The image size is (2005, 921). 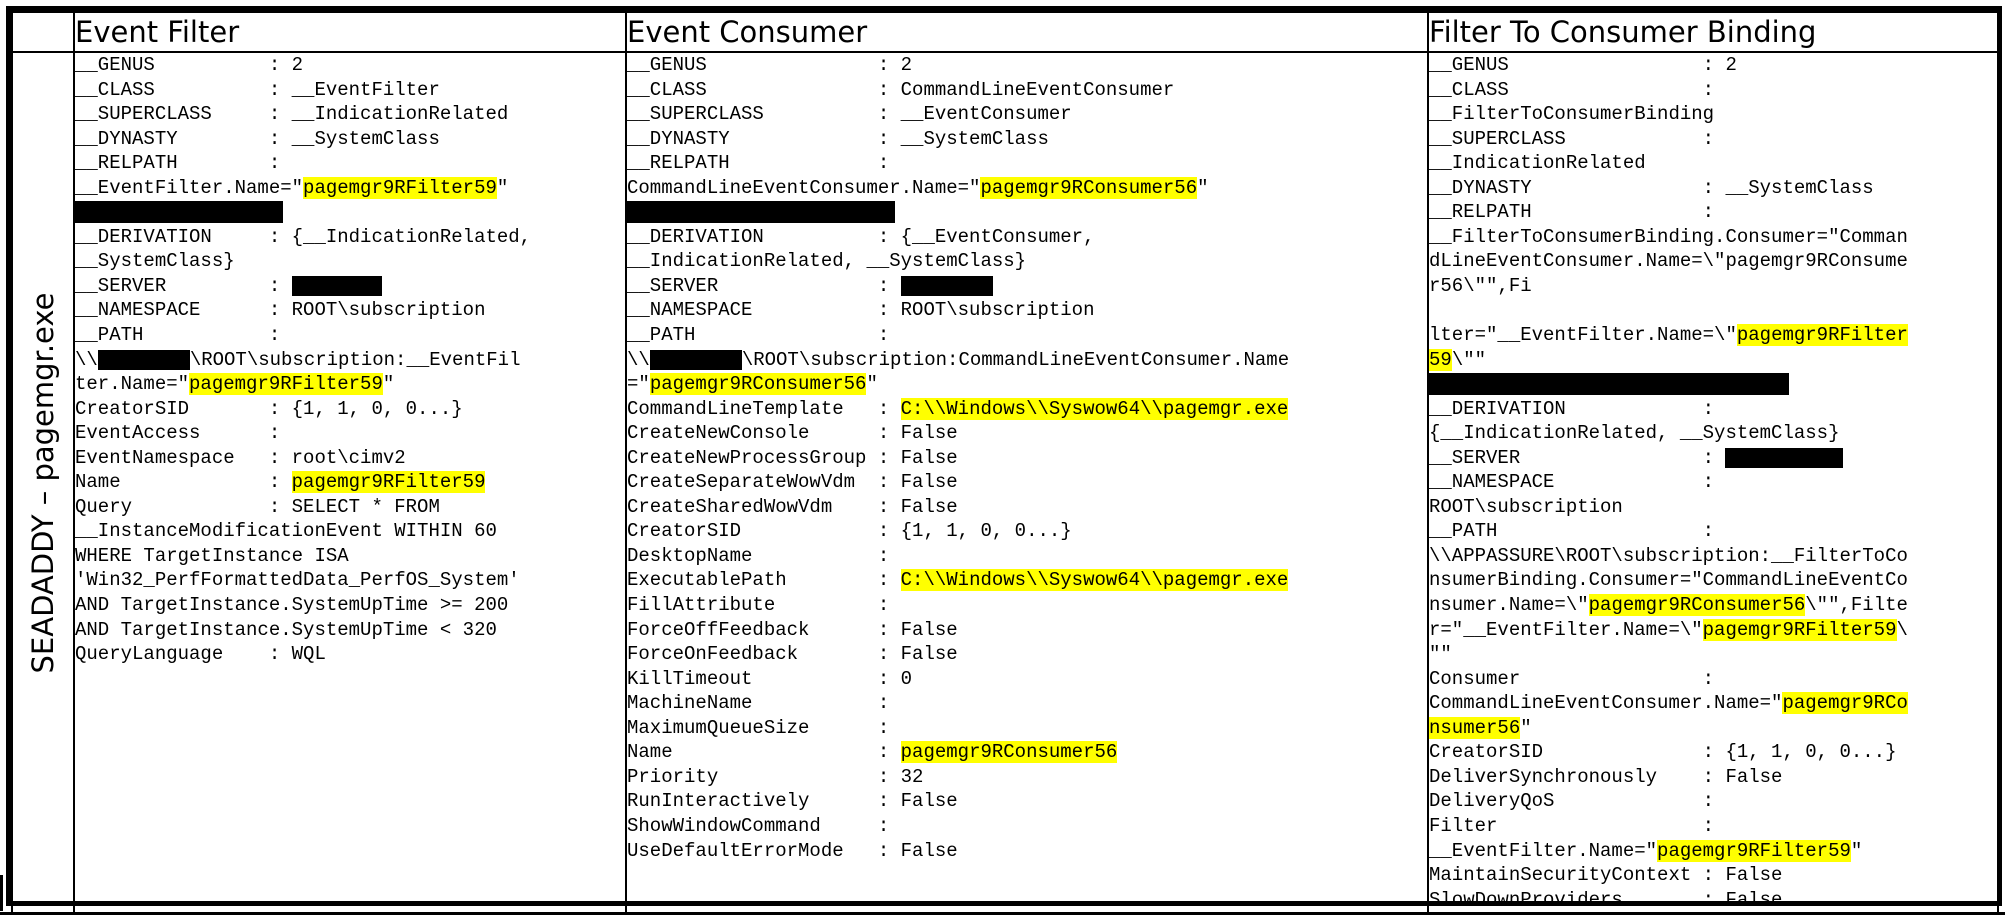 What do you see at coordinates (1572, 114) in the screenshot?
I see `property-text: __FilterToConsumerBinding` at bounding box center [1572, 114].